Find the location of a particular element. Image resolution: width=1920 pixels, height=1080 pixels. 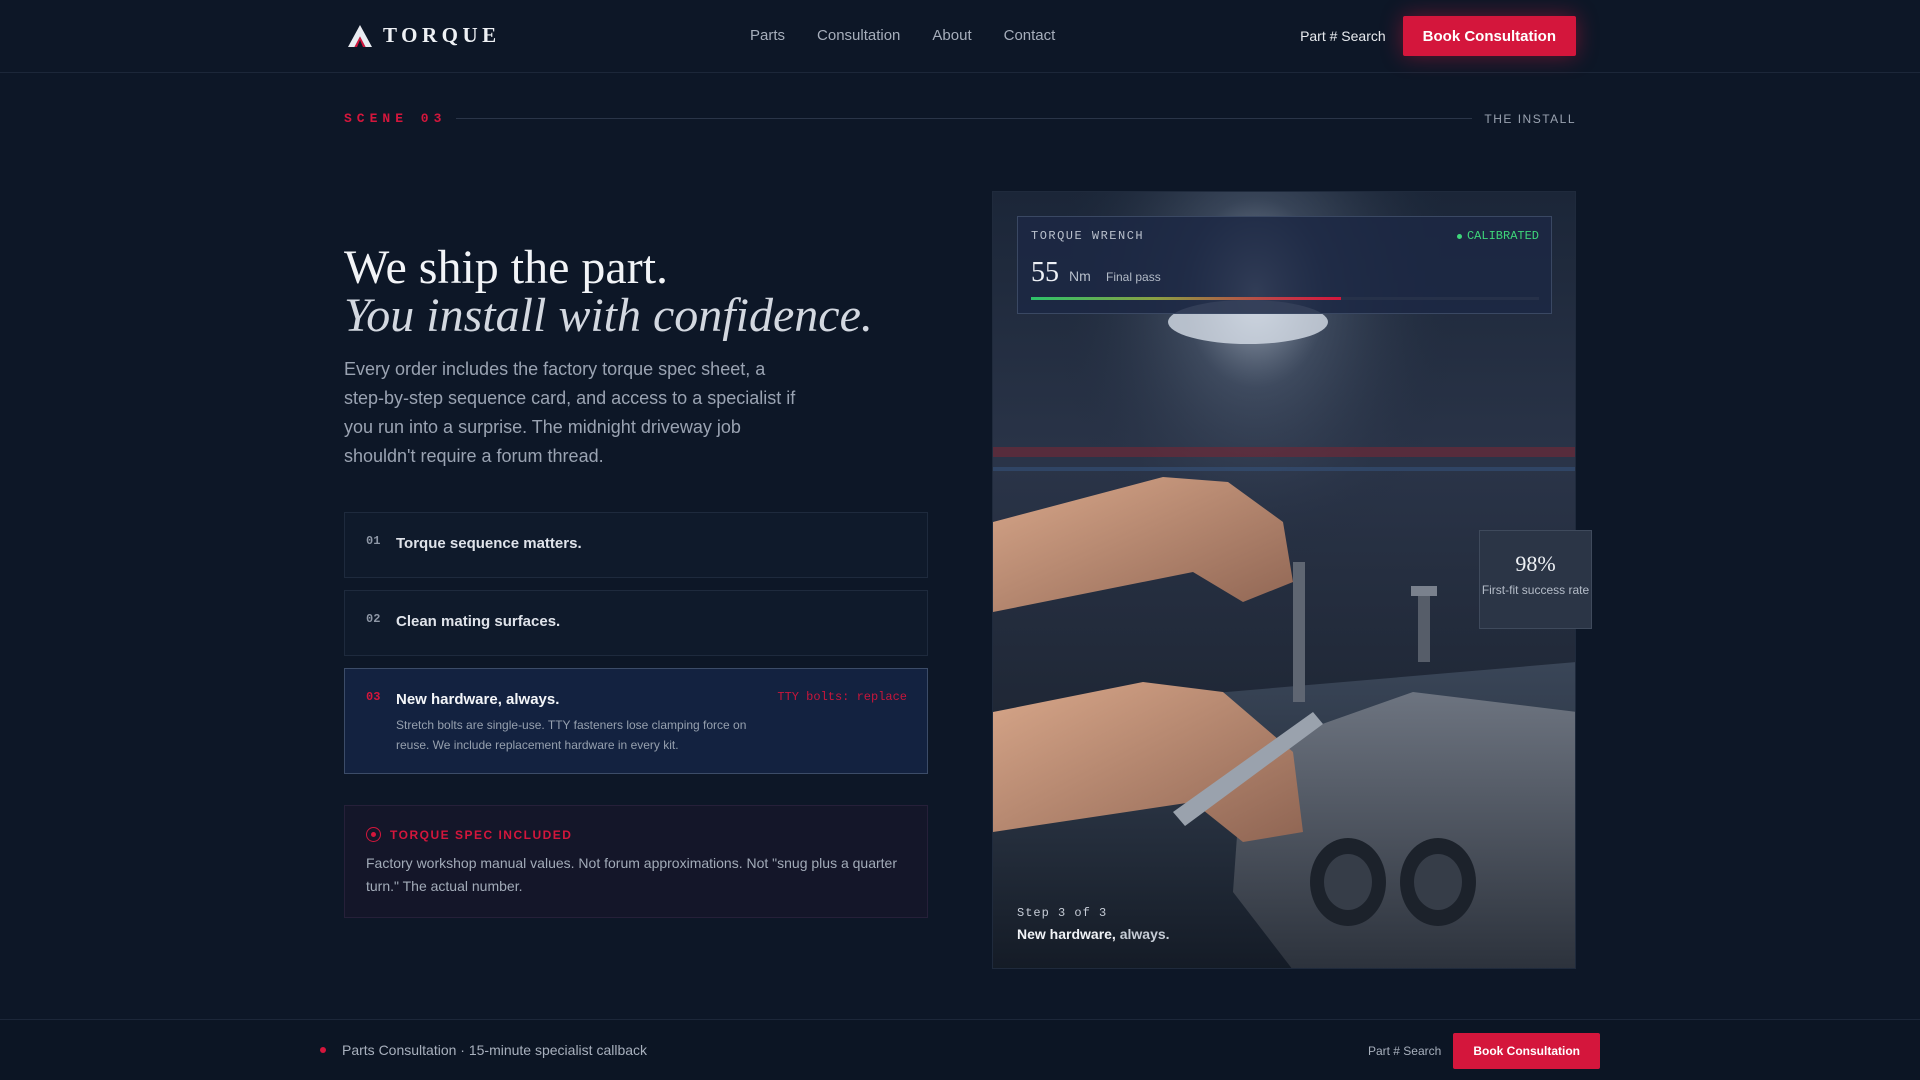

nav-parts: Parts is located at coordinates (767, 35).